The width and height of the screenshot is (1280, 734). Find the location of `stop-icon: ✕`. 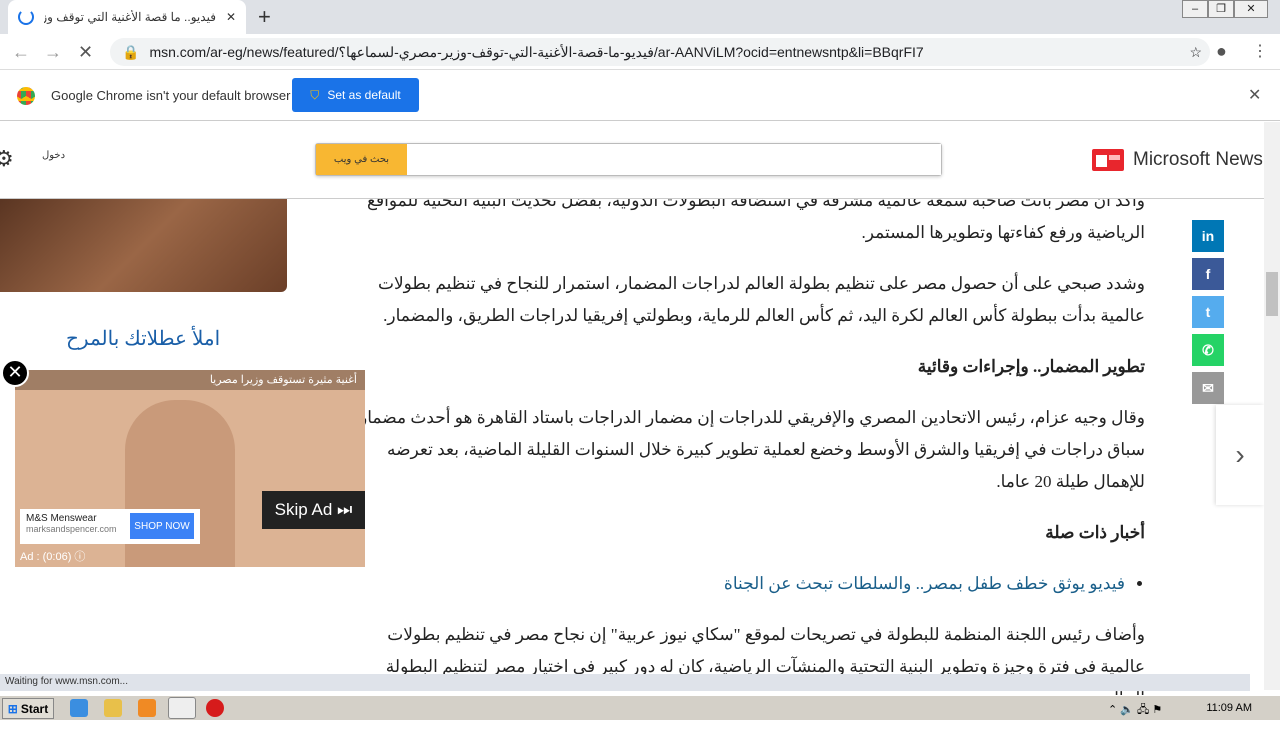

stop-icon: ✕ is located at coordinates (85, 52).